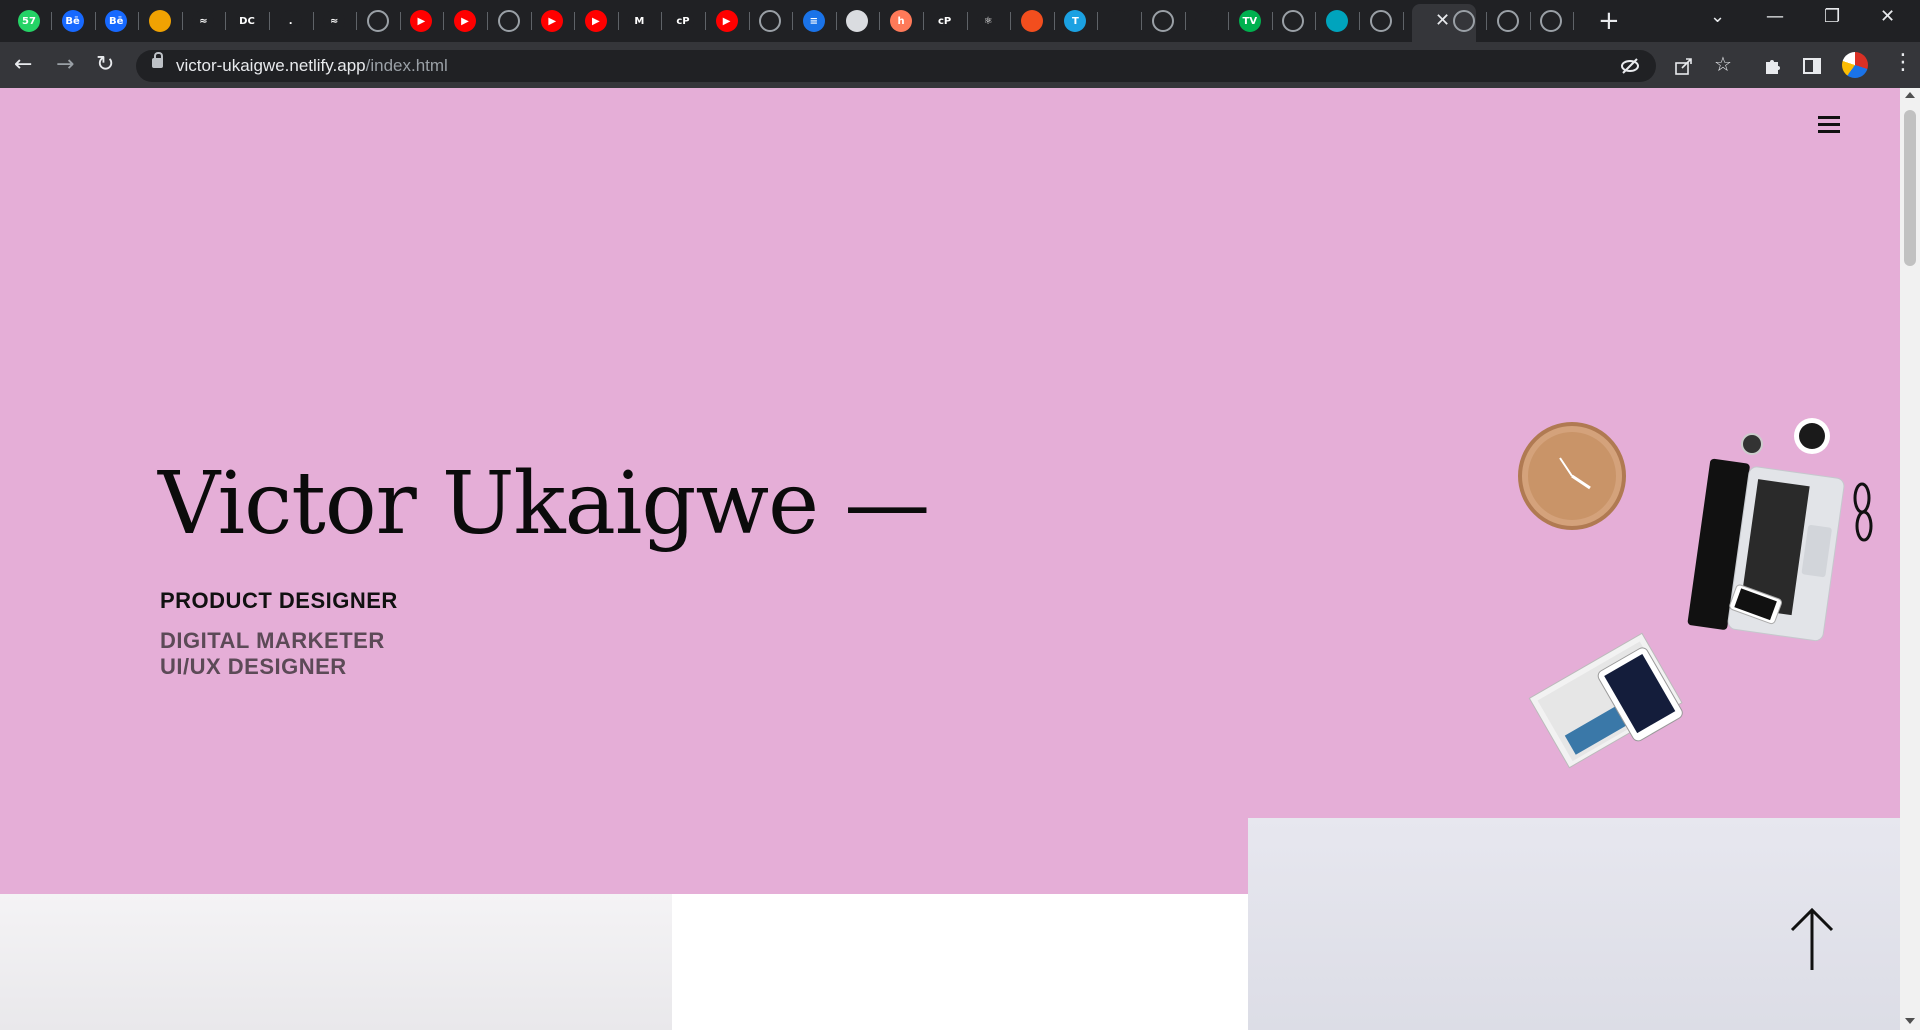 This screenshot has height=1030, width=1920. I want to click on t-icon: T, so click(1075, 21).